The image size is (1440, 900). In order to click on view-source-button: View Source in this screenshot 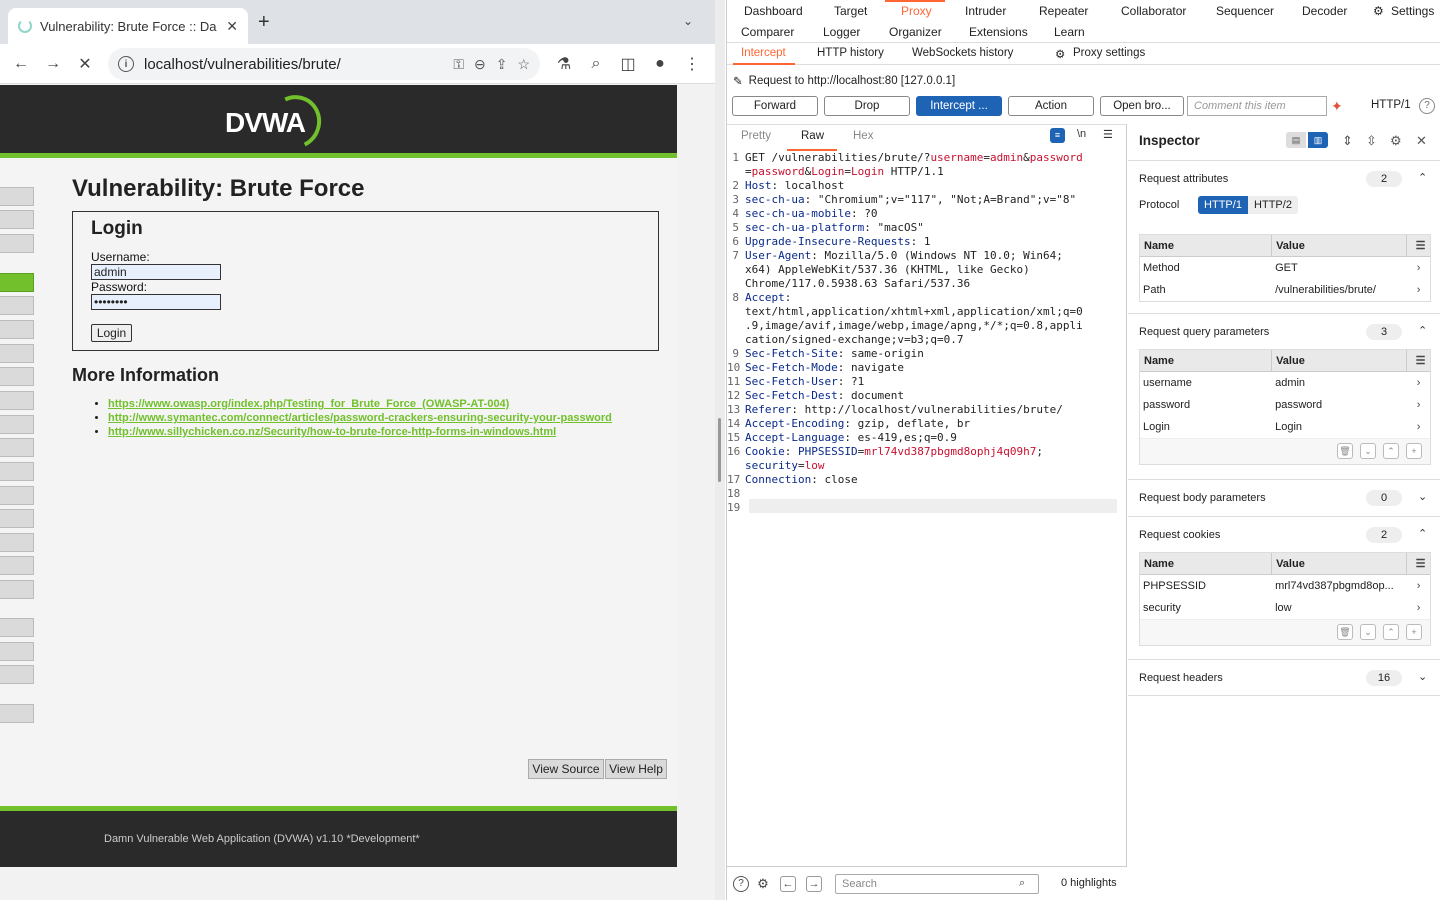, I will do `click(566, 769)`.